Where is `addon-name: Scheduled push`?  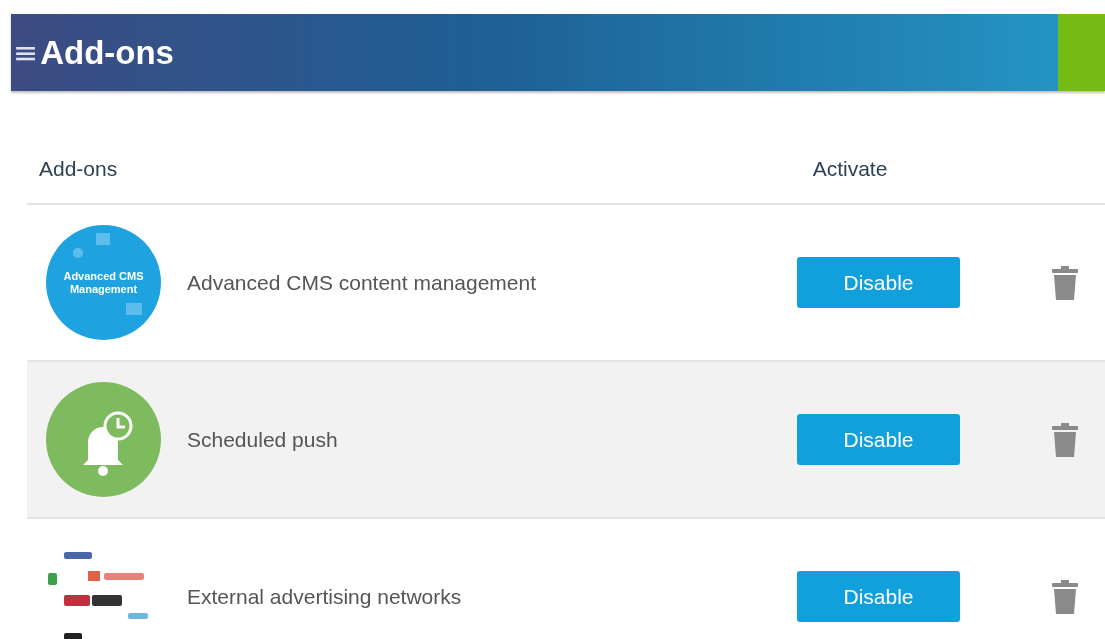
addon-name: Scheduled push is located at coordinates (262, 439).